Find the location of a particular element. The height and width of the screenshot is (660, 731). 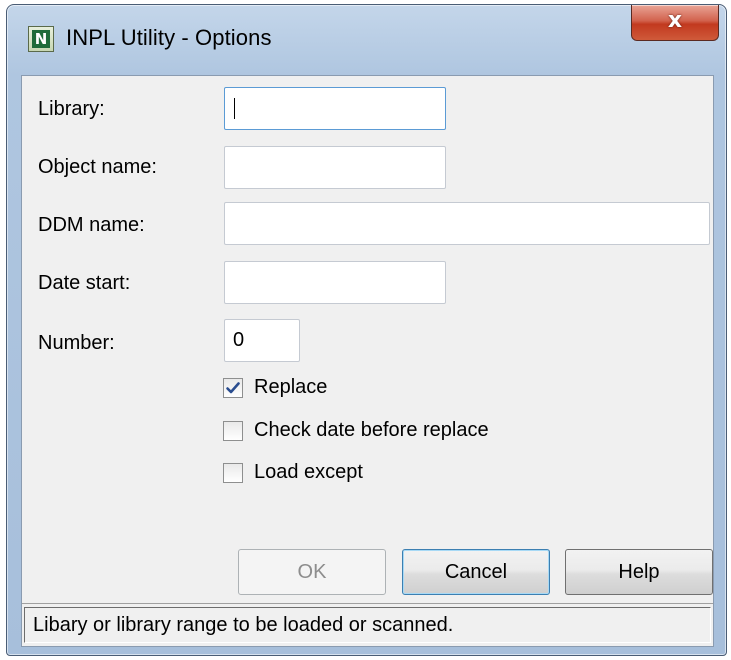

close-icon: x is located at coordinates (675, 20).